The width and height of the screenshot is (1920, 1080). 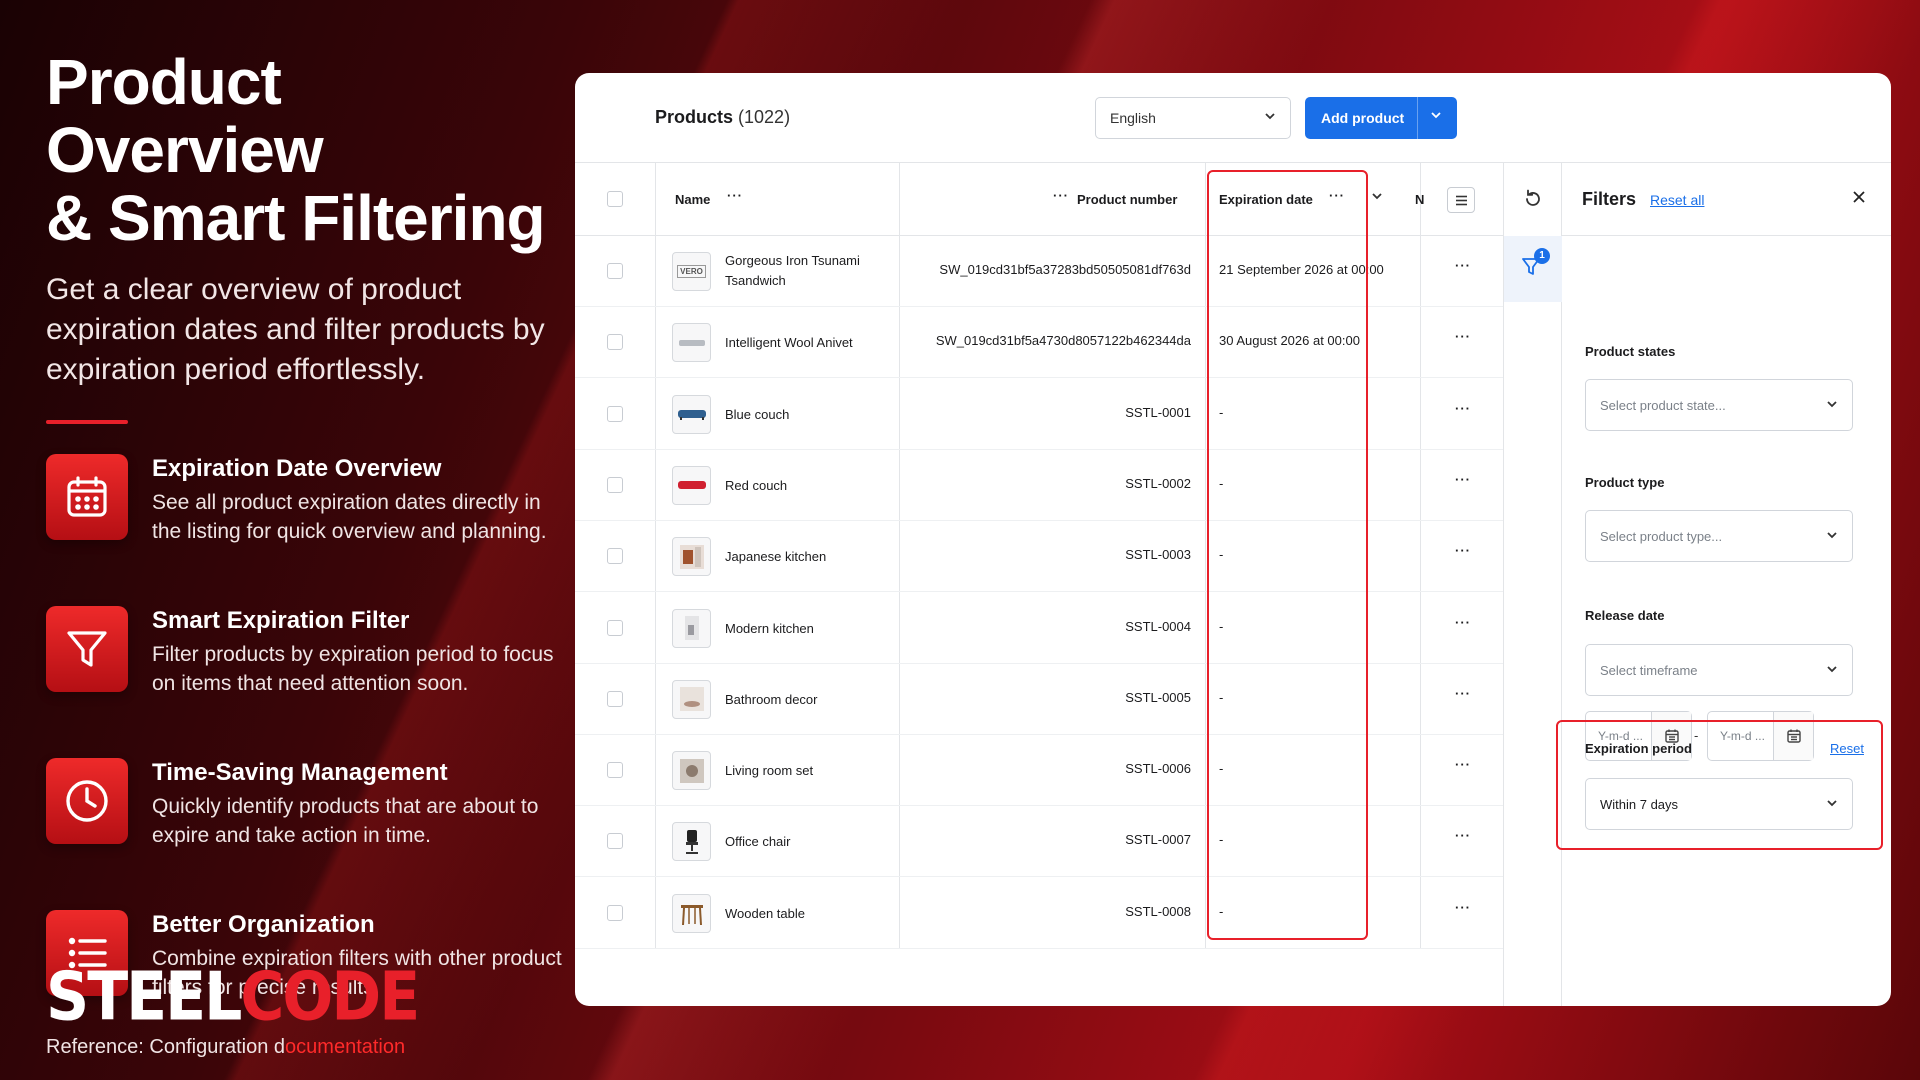 What do you see at coordinates (1625, 482) in the screenshot?
I see `product-type-label: Product type` at bounding box center [1625, 482].